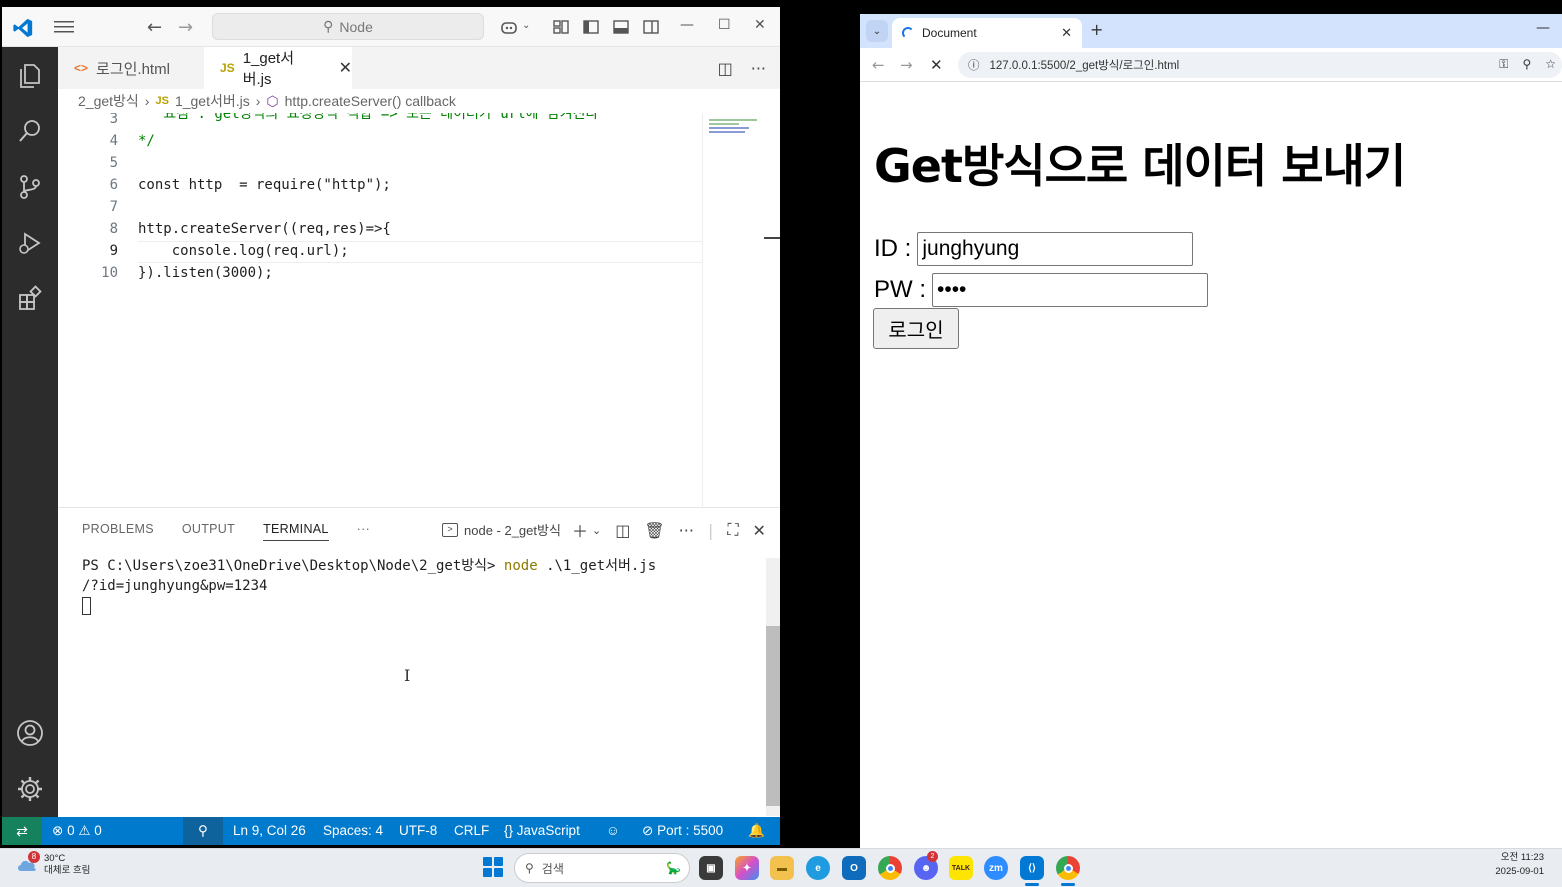  What do you see at coordinates (1032, 868) in the screenshot?
I see `vscode-taskbar-icon: ⟨⟩` at bounding box center [1032, 868].